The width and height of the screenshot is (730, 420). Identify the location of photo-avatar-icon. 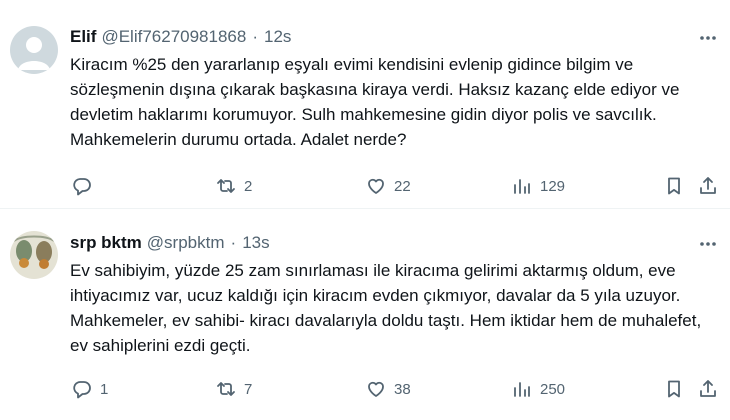
(34, 255).